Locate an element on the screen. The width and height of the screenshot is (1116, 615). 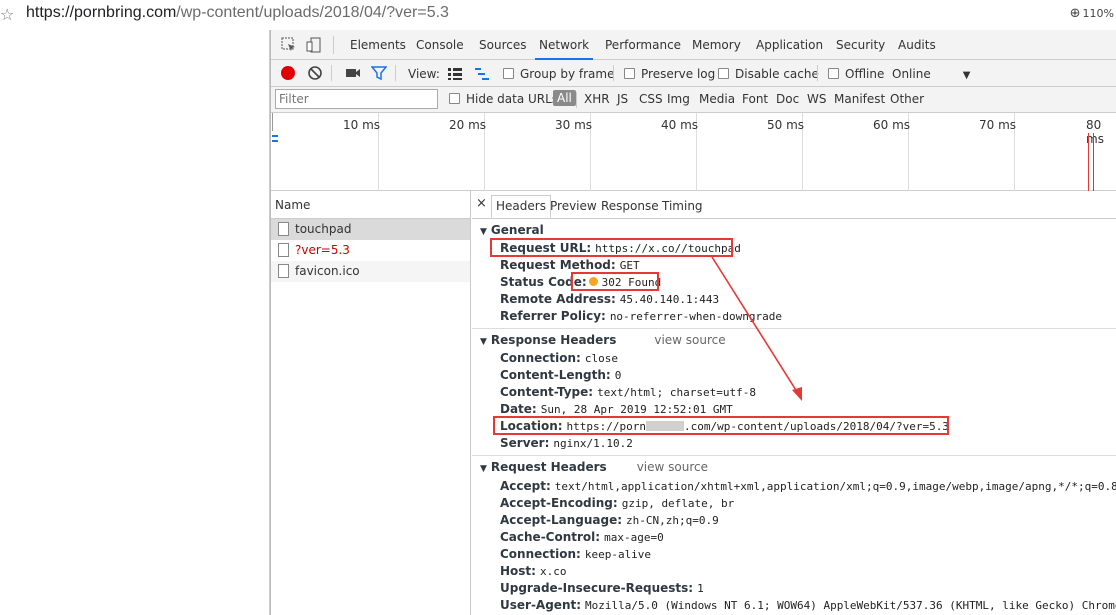
header-value: close is located at coordinates (601, 358).